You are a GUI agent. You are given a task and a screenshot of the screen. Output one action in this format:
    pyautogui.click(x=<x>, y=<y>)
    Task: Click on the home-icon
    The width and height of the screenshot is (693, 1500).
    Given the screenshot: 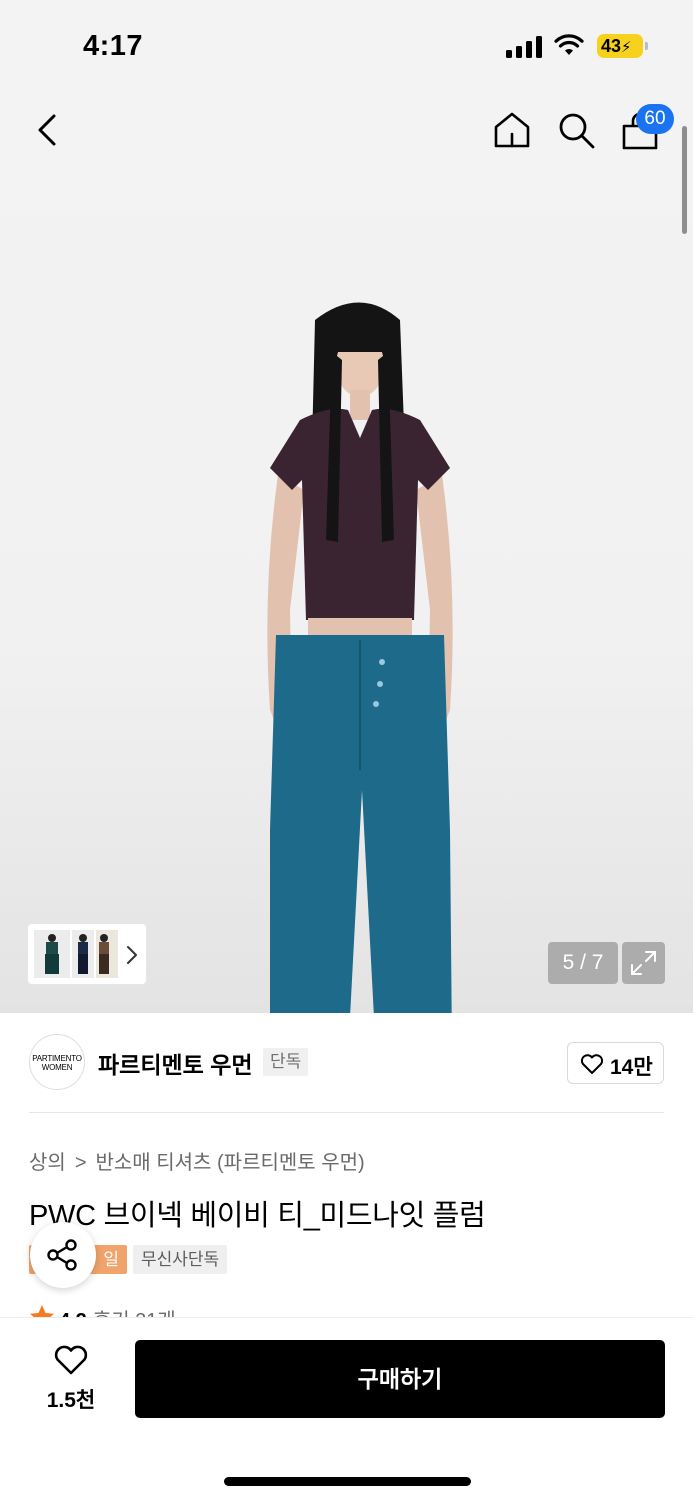 What is the action you would take?
    pyautogui.click(x=512, y=130)
    